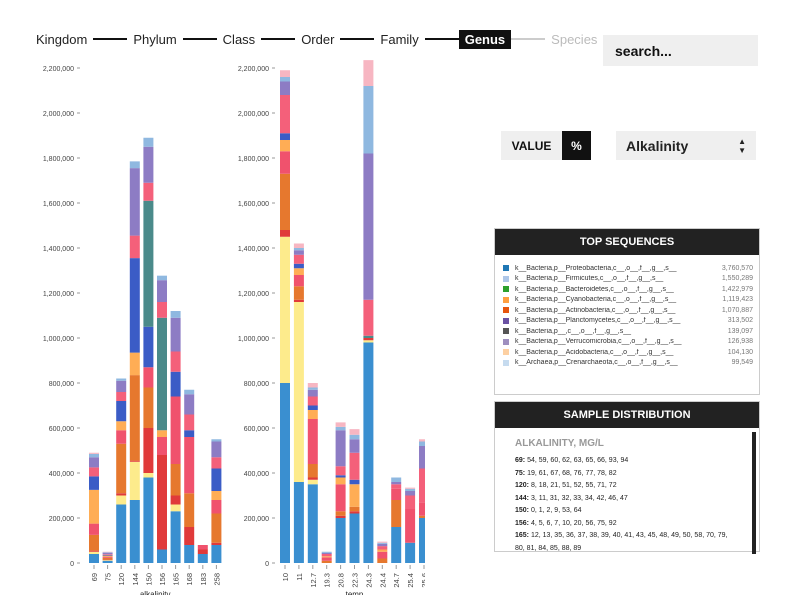 The height and width of the screenshot is (600, 800). Describe the element at coordinates (176, 579) in the screenshot. I see `x-tick-label: 165` at that location.